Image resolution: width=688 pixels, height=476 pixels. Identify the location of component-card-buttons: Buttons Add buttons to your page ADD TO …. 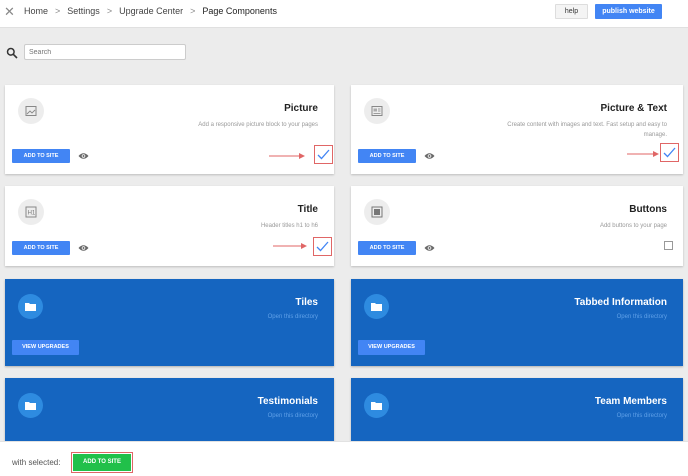
(517, 226).